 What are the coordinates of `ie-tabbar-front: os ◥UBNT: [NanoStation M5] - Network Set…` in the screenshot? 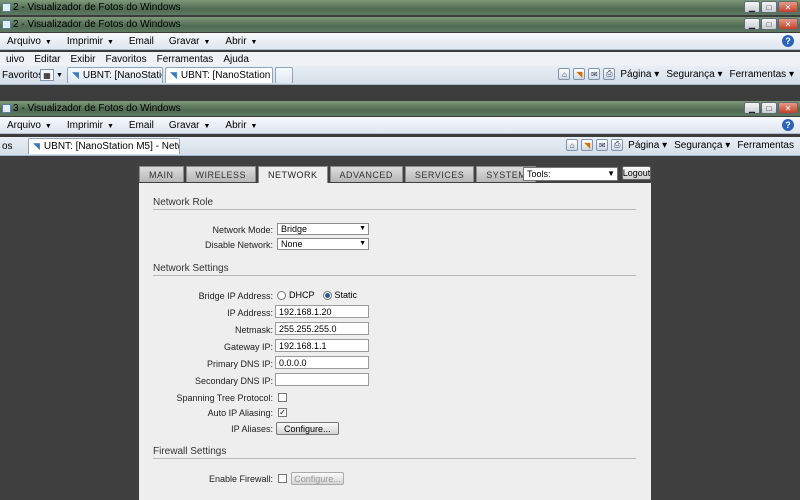 It's located at (400, 146).